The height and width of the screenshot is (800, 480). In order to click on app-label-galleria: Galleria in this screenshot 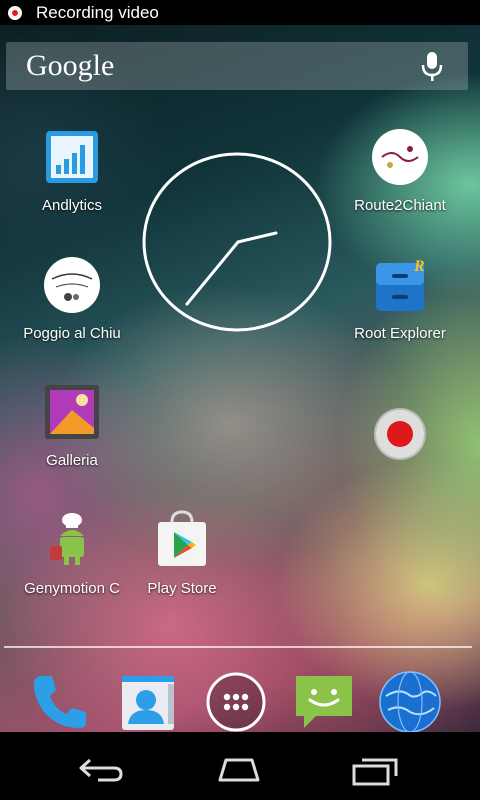, I will do `click(72, 460)`.